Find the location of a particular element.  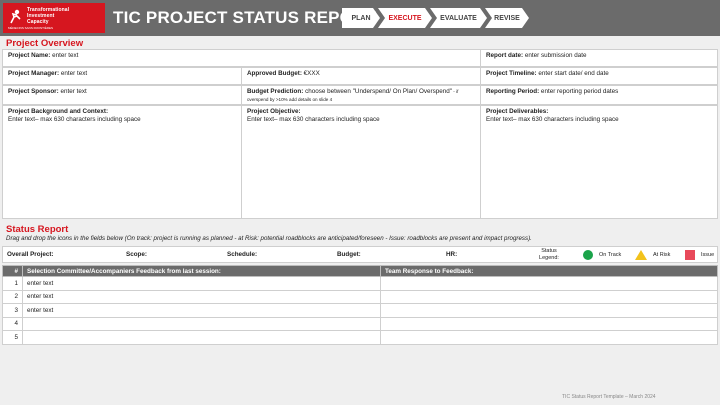

msf-runner-icon is located at coordinates (15, 16).